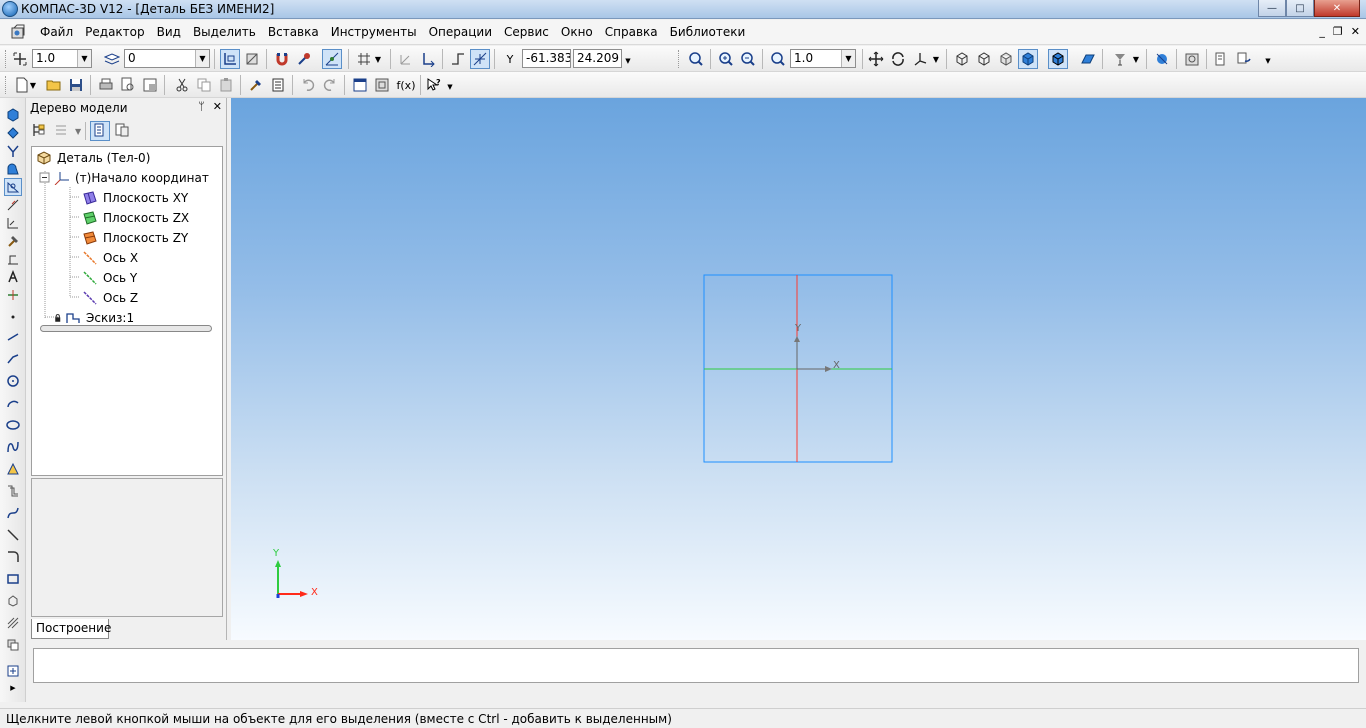 The image size is (1366, 728). I want to click on shaded-icon, so click(1028, 59).